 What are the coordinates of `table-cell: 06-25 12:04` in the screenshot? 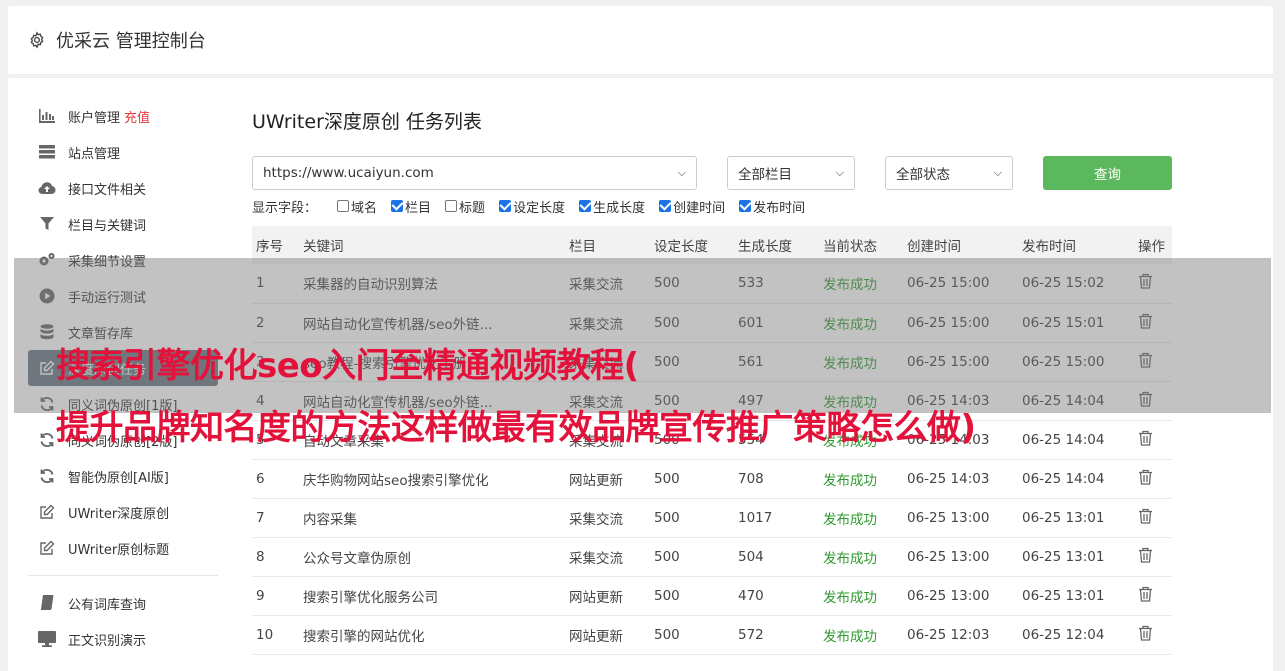 It's located at (1063, 634).